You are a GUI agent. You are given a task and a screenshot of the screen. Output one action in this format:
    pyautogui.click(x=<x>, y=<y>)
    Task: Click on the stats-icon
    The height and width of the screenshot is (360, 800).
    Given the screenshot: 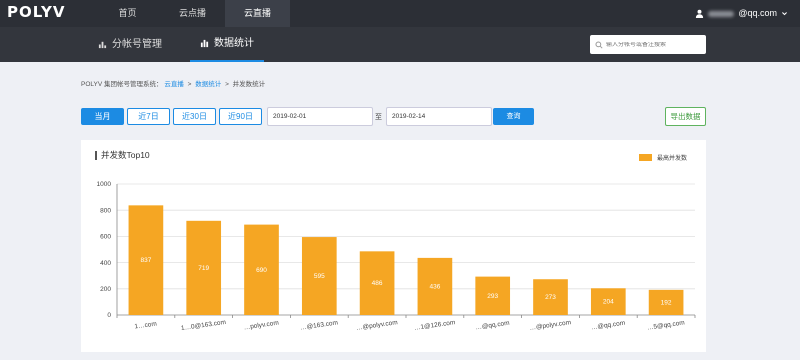 What is the action you would take?
    pyautogui.click(x=204, y=43)
    